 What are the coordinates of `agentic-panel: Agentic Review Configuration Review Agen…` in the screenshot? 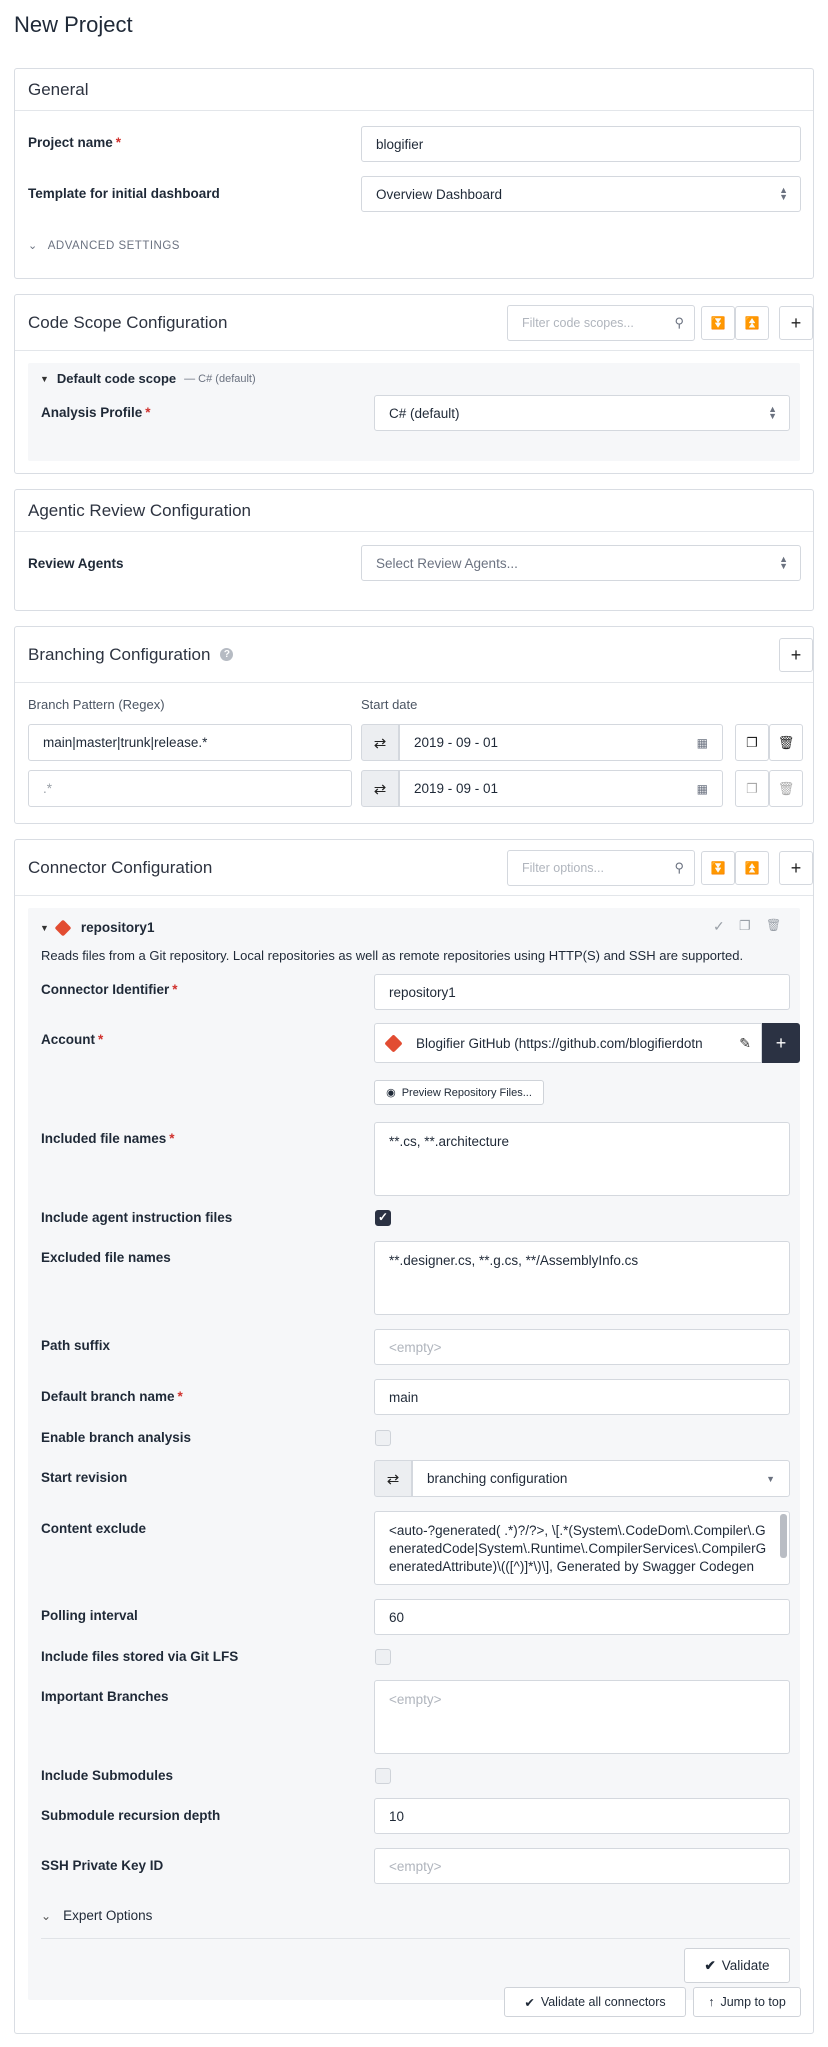 It's located at (414, 550).